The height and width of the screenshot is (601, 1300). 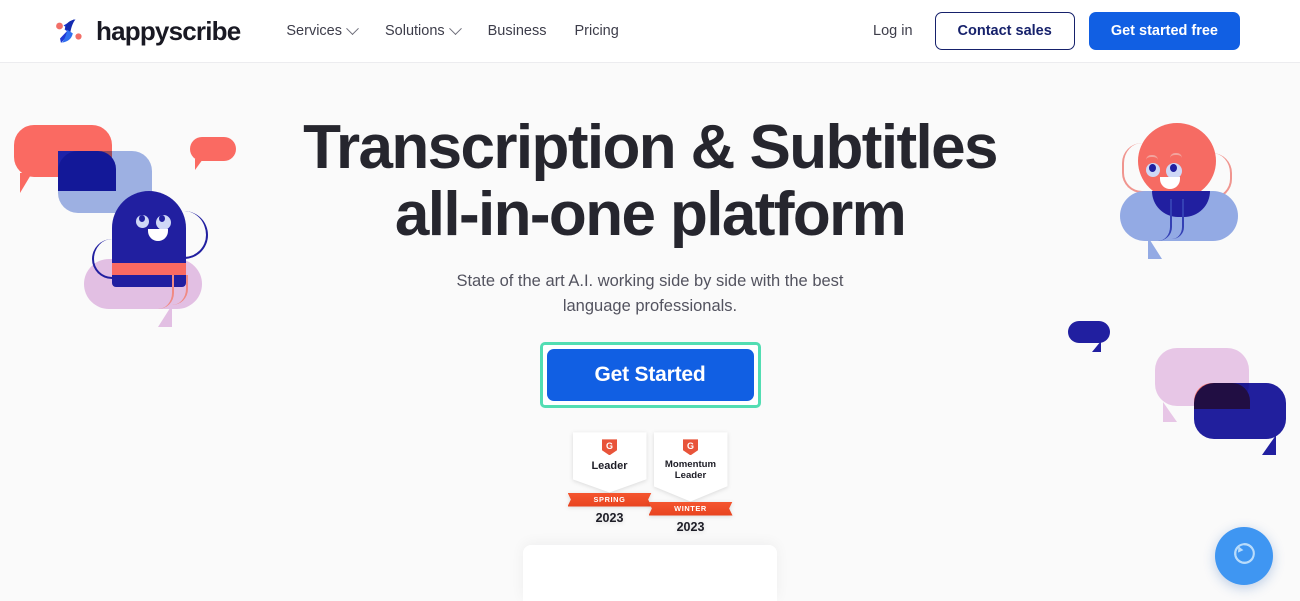 What do you see at coordinates (650, 573) in the screenshot?
I see `below-fold-card` at bounding box center [650, 573].